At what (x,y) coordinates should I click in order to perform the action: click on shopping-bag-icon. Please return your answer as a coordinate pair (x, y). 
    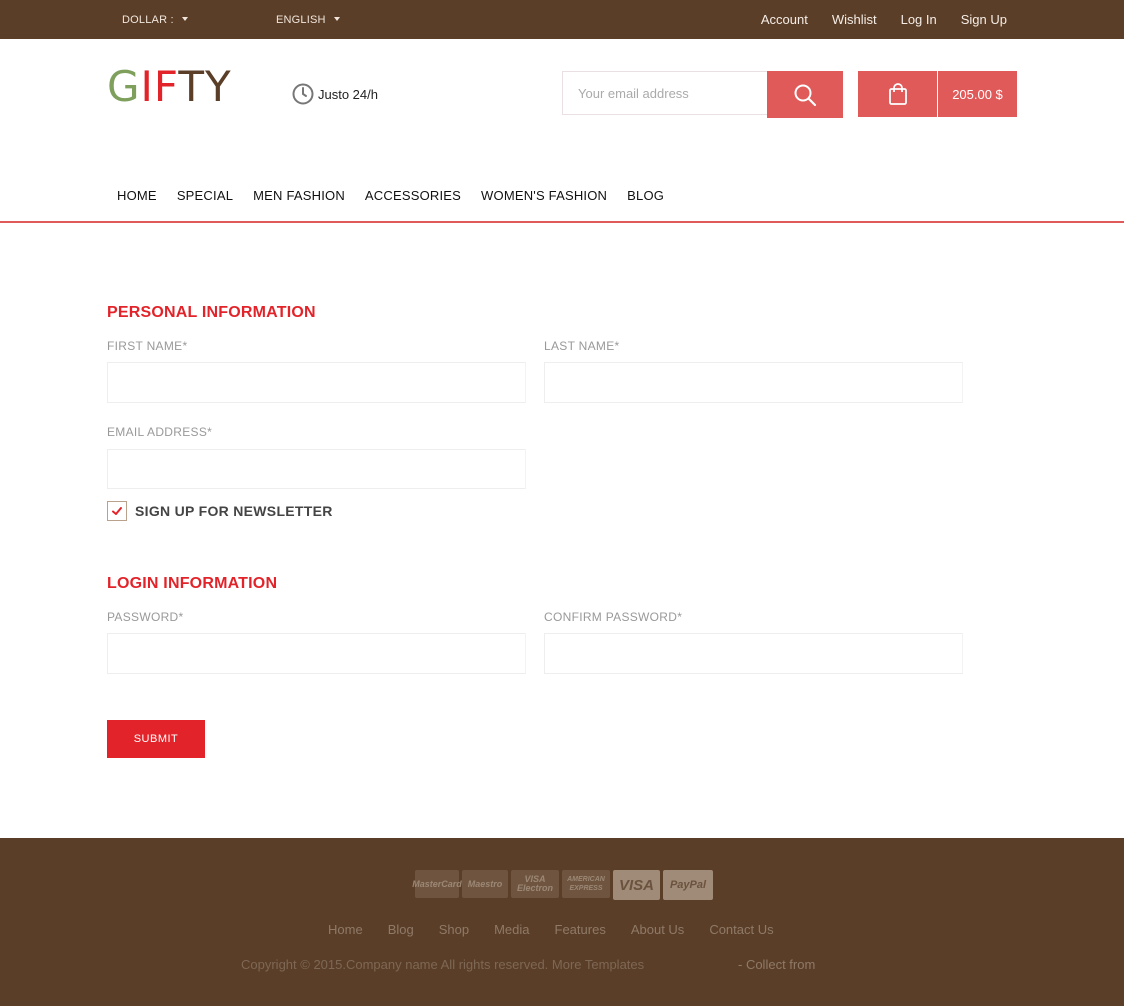
    Looking at the image, I should click on (897, 94).